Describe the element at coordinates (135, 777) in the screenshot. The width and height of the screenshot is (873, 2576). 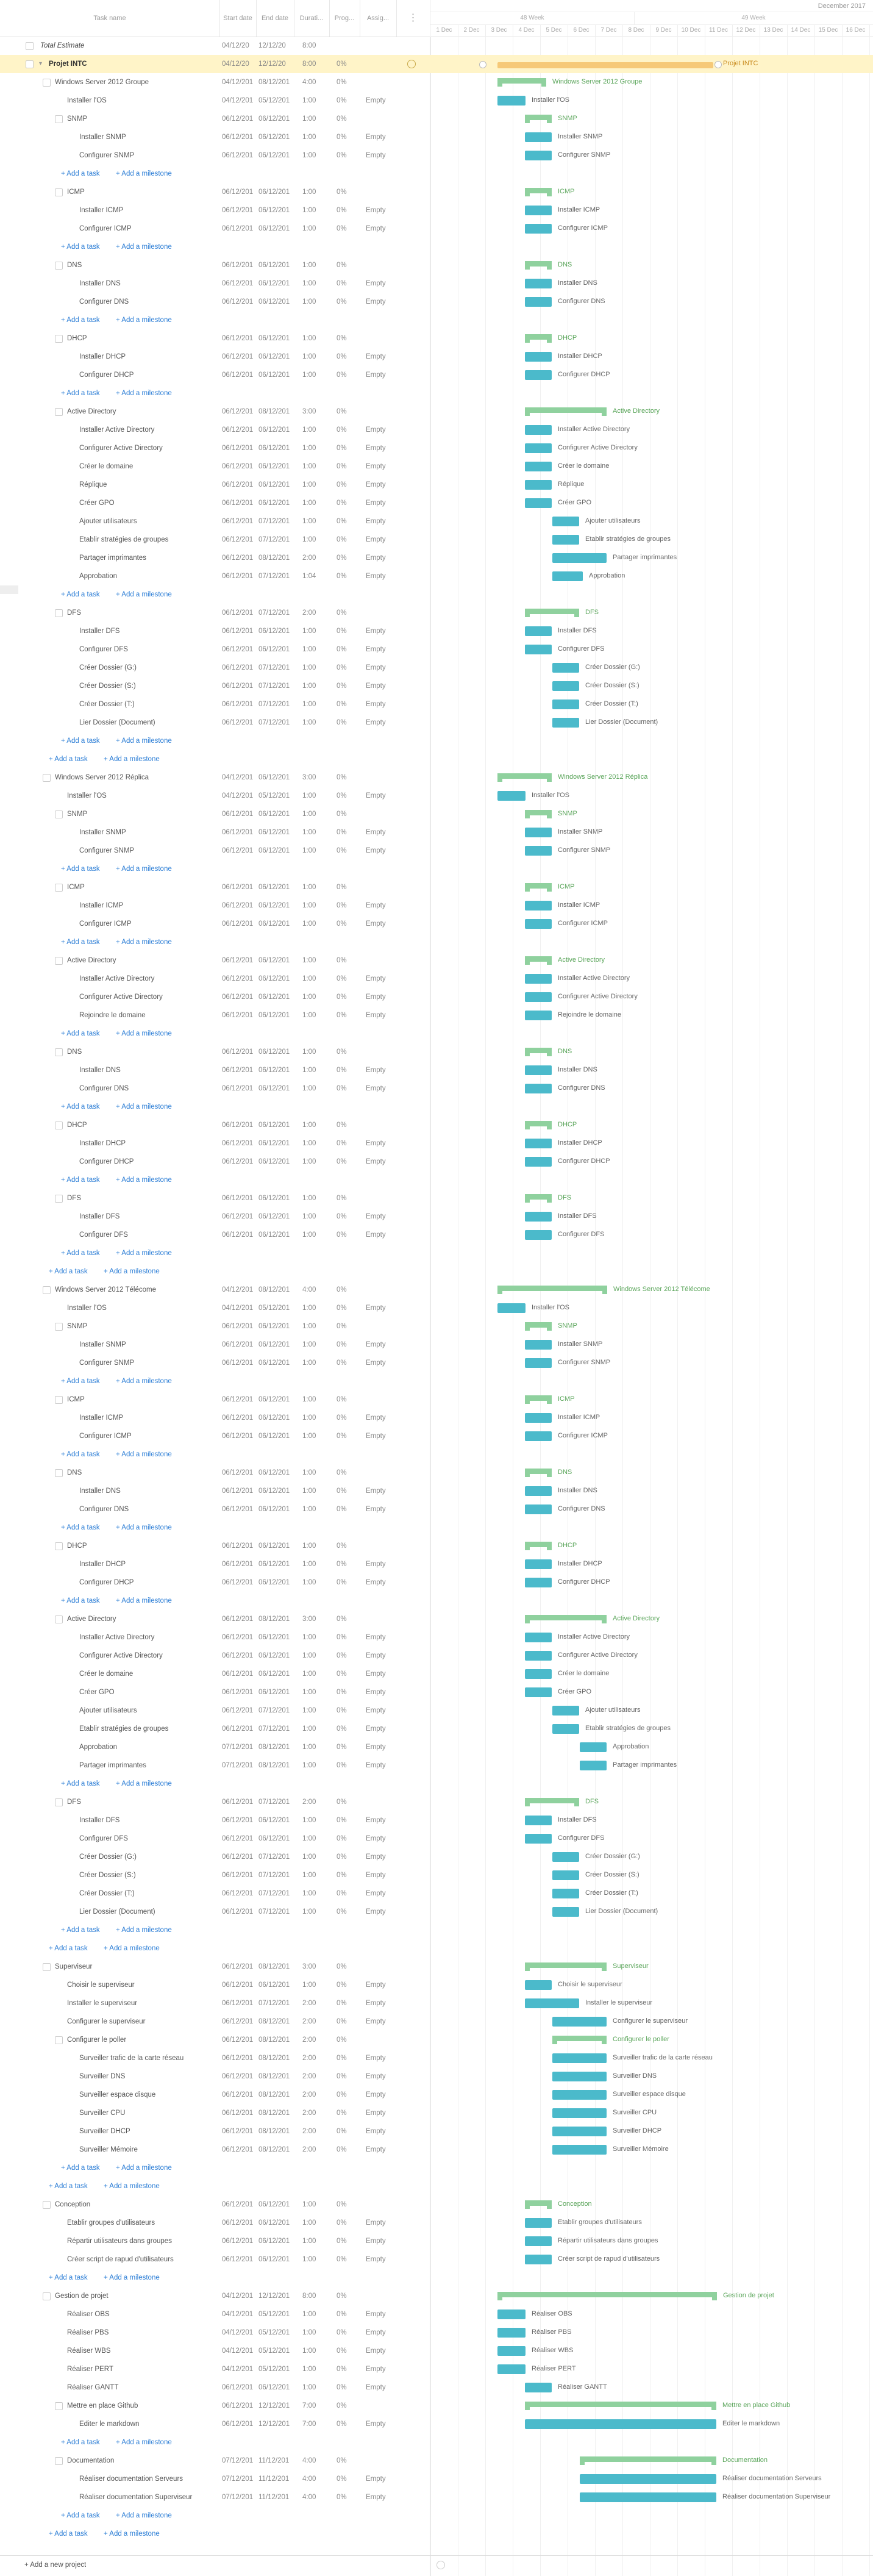
I see `task-name: Windows Server 2012 Réplica` at that location.